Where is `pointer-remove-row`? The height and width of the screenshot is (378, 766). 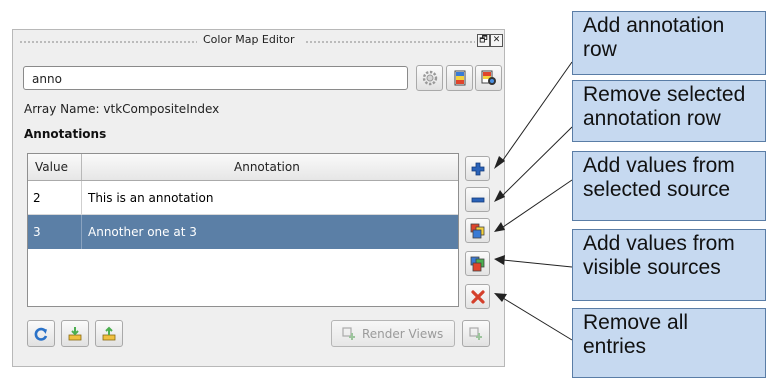 pointer-remove-row is located at coordinates (537, 161).